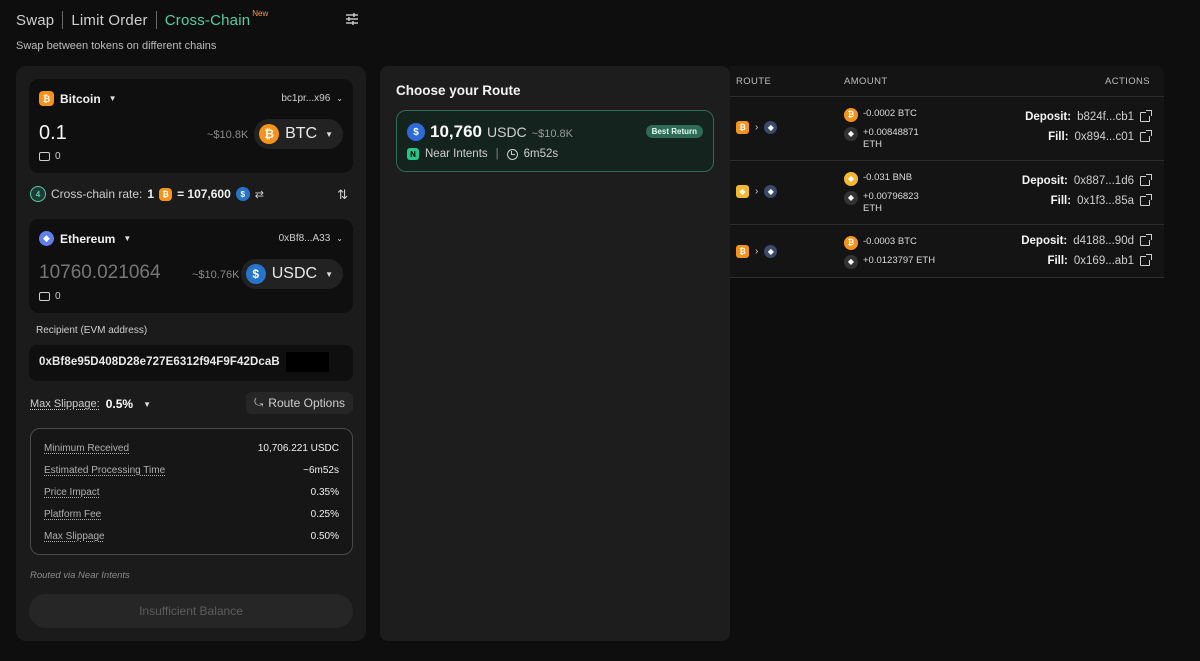  I want to click on route-cell: ₿ › ◆, so click(757, 251).